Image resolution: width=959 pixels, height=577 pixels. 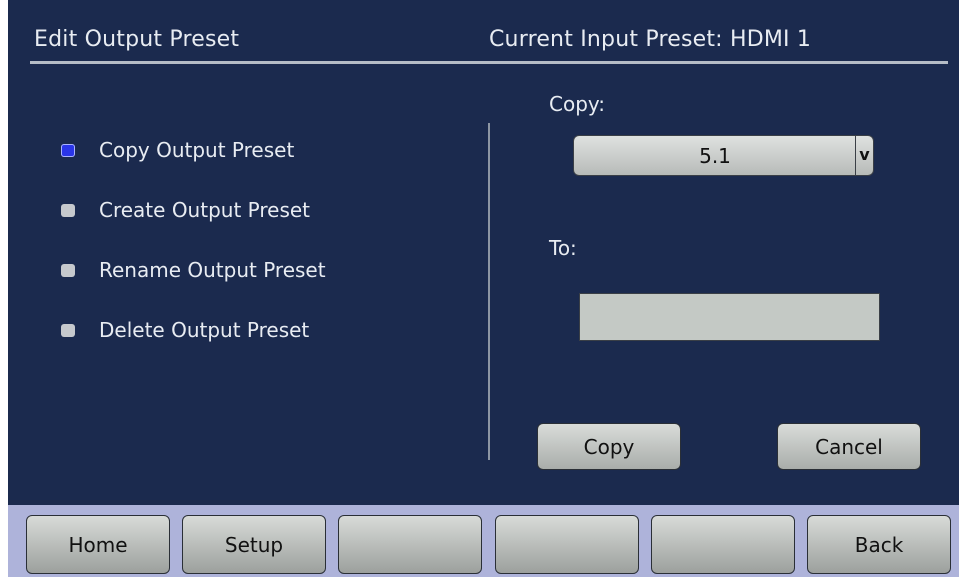 I want to click on title-divider, so click(x=489, y=62).